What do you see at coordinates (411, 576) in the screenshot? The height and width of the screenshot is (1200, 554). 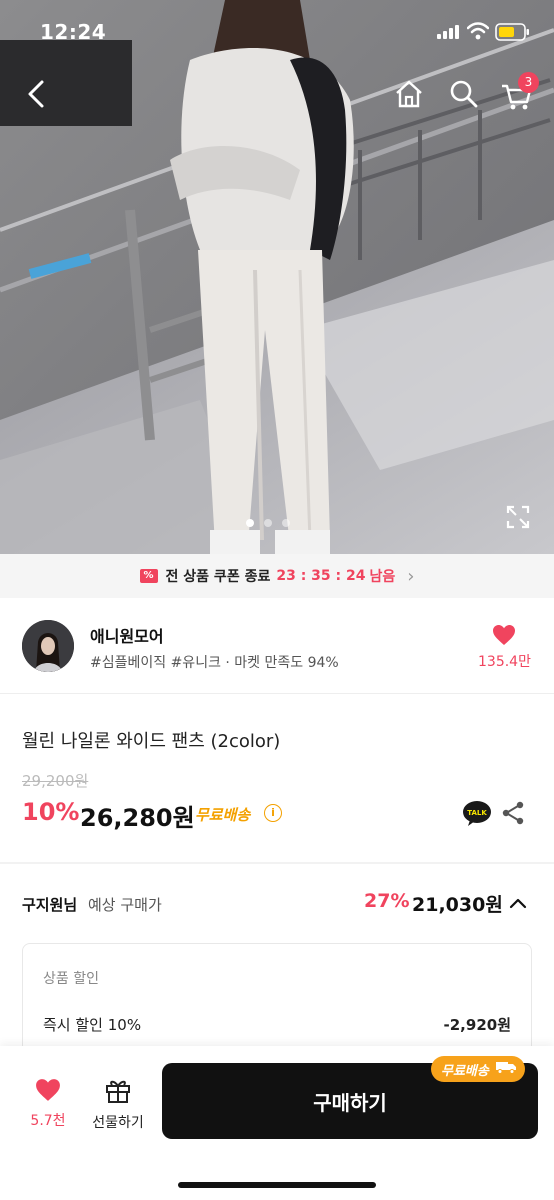 I see `chevron-right-icon: ›` at bounding box center [411, 576].